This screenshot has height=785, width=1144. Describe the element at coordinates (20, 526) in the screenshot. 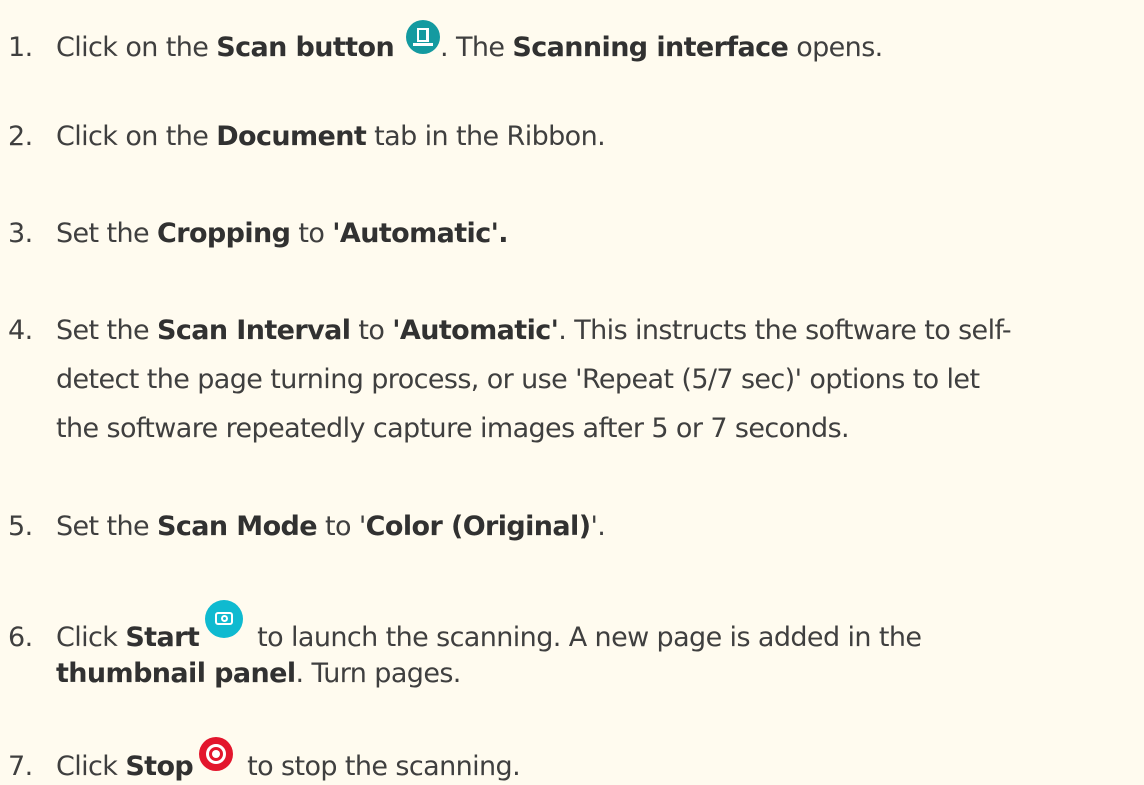

I see `step-number: 5.` at that location.